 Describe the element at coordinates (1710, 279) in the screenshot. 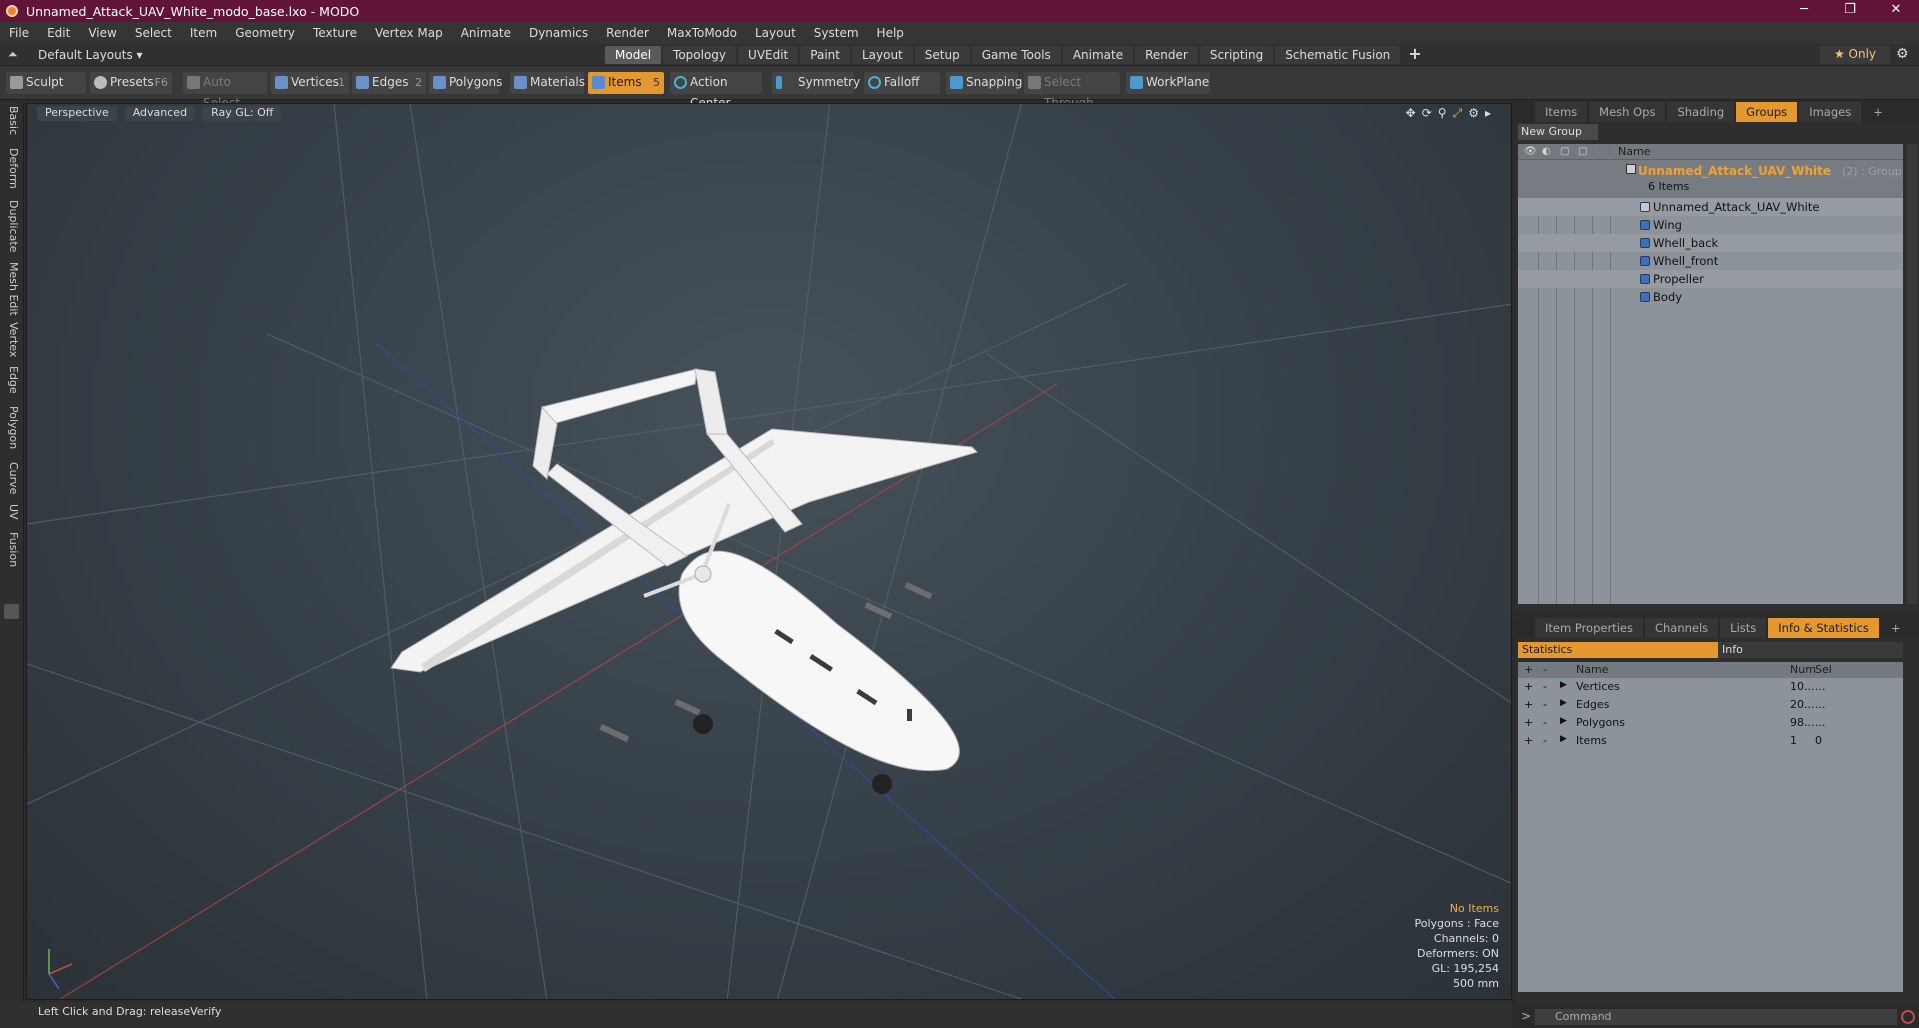

I see `list-item: Propeller` at that location.